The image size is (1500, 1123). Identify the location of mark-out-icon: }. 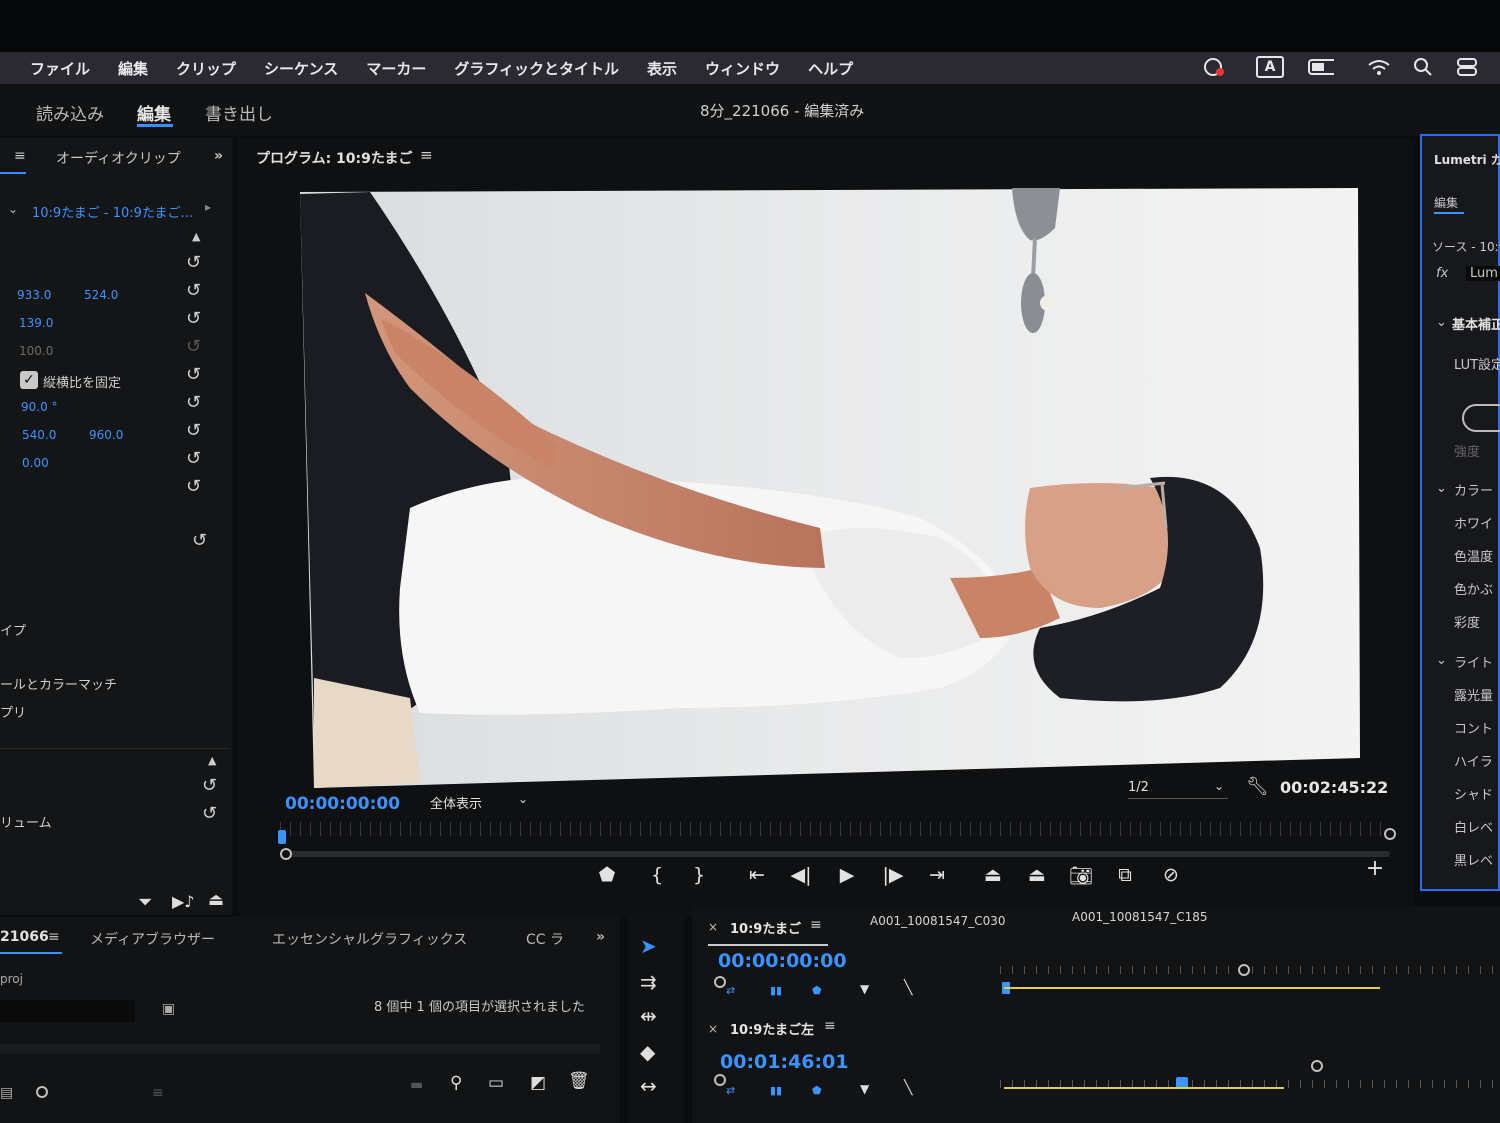
(699, 875).